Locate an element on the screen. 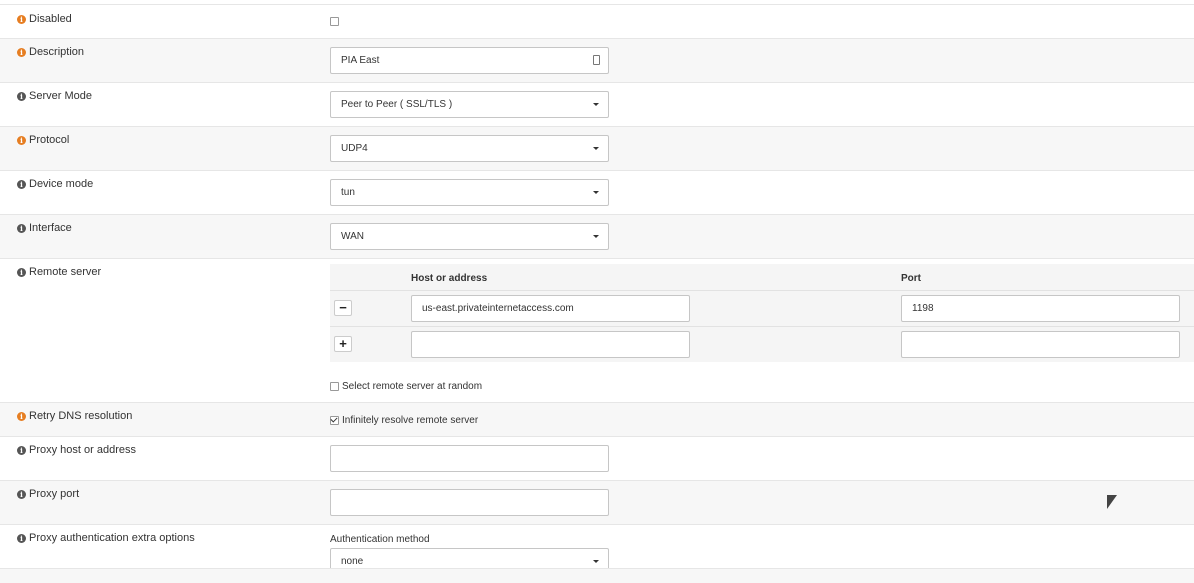  remote-host-input: us-east.privateinternetaccess.com is located at coordinates (550, 308).